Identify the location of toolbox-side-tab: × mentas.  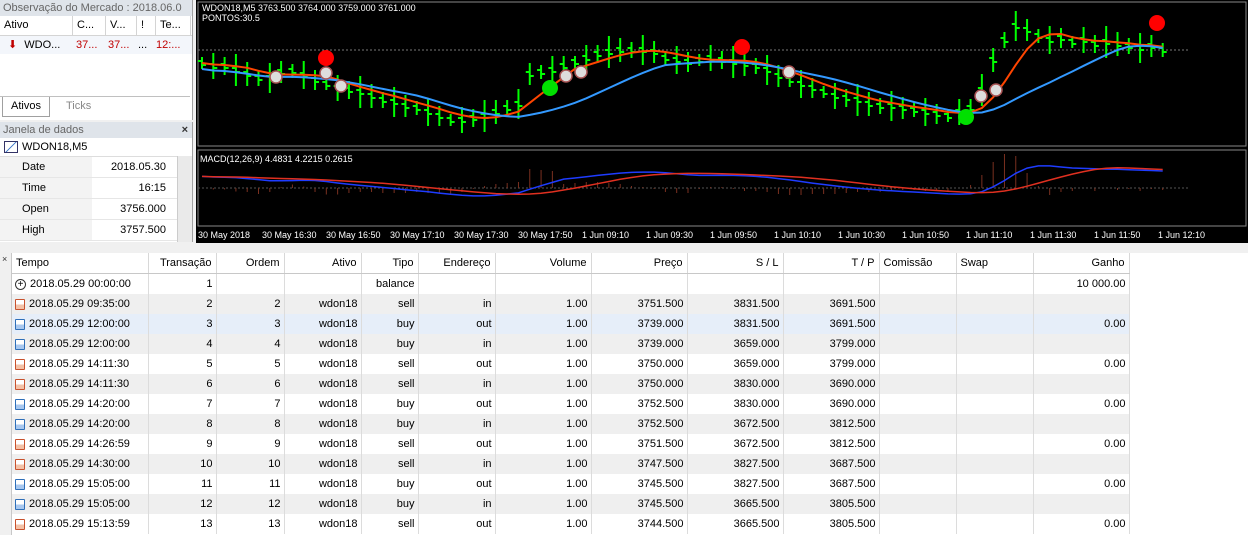
(6, 394).